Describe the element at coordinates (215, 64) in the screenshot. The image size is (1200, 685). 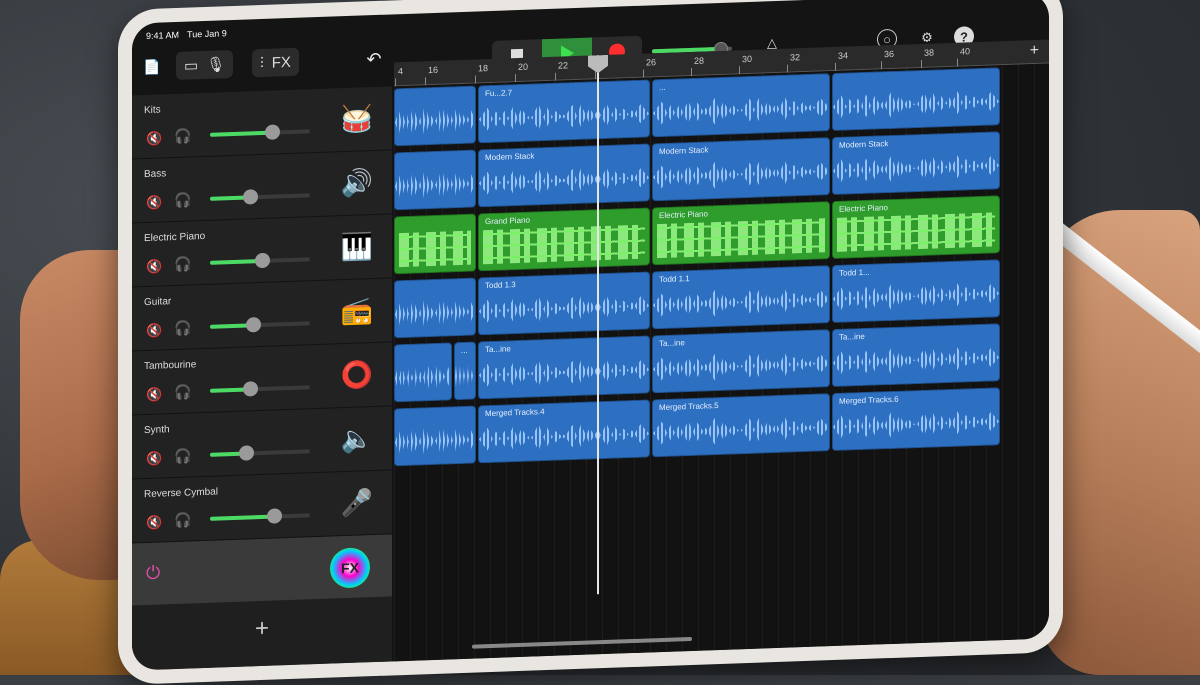
I see `microphone-icon: 🎙` at that location.